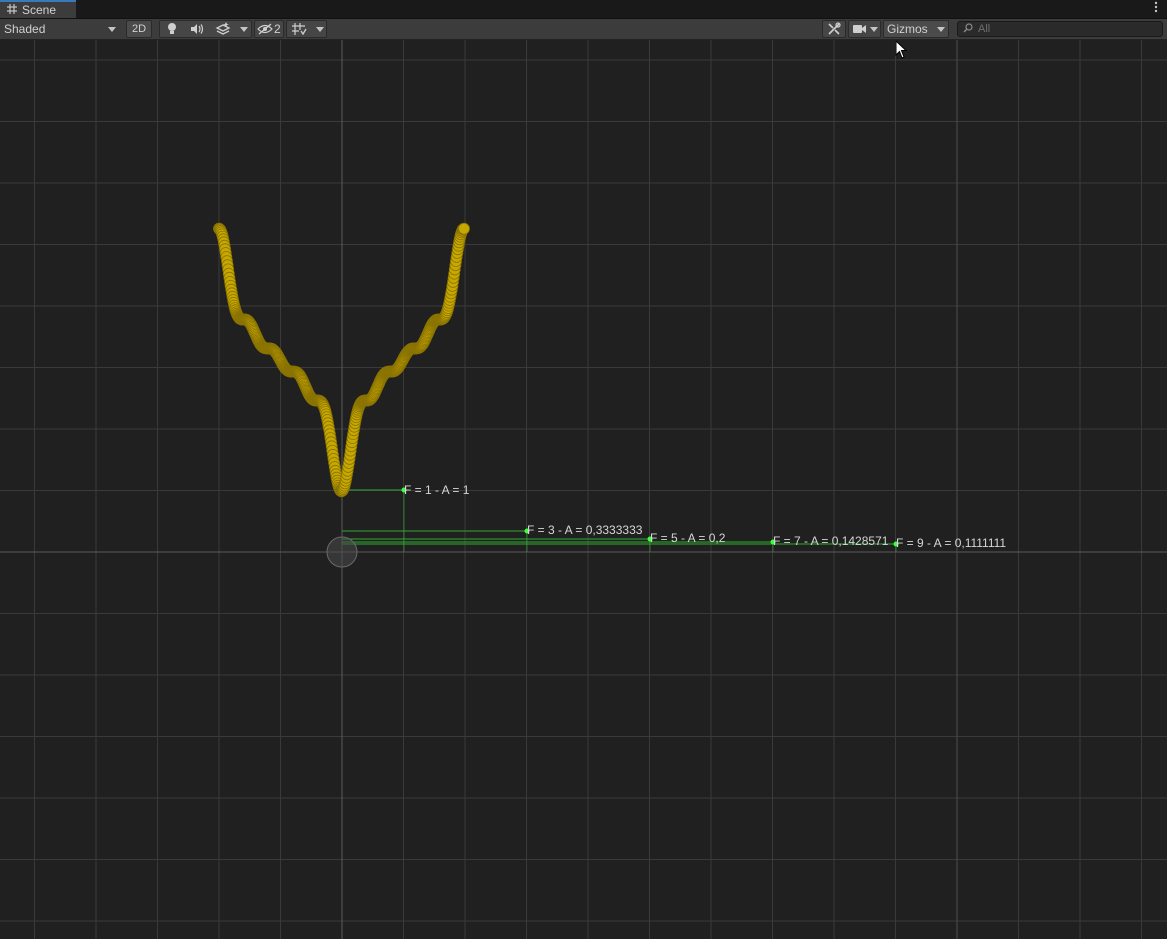  What do you see at coordinates (860, 29) in the screenshot?
I see `camera-icon` at bounding box center [860, 29].